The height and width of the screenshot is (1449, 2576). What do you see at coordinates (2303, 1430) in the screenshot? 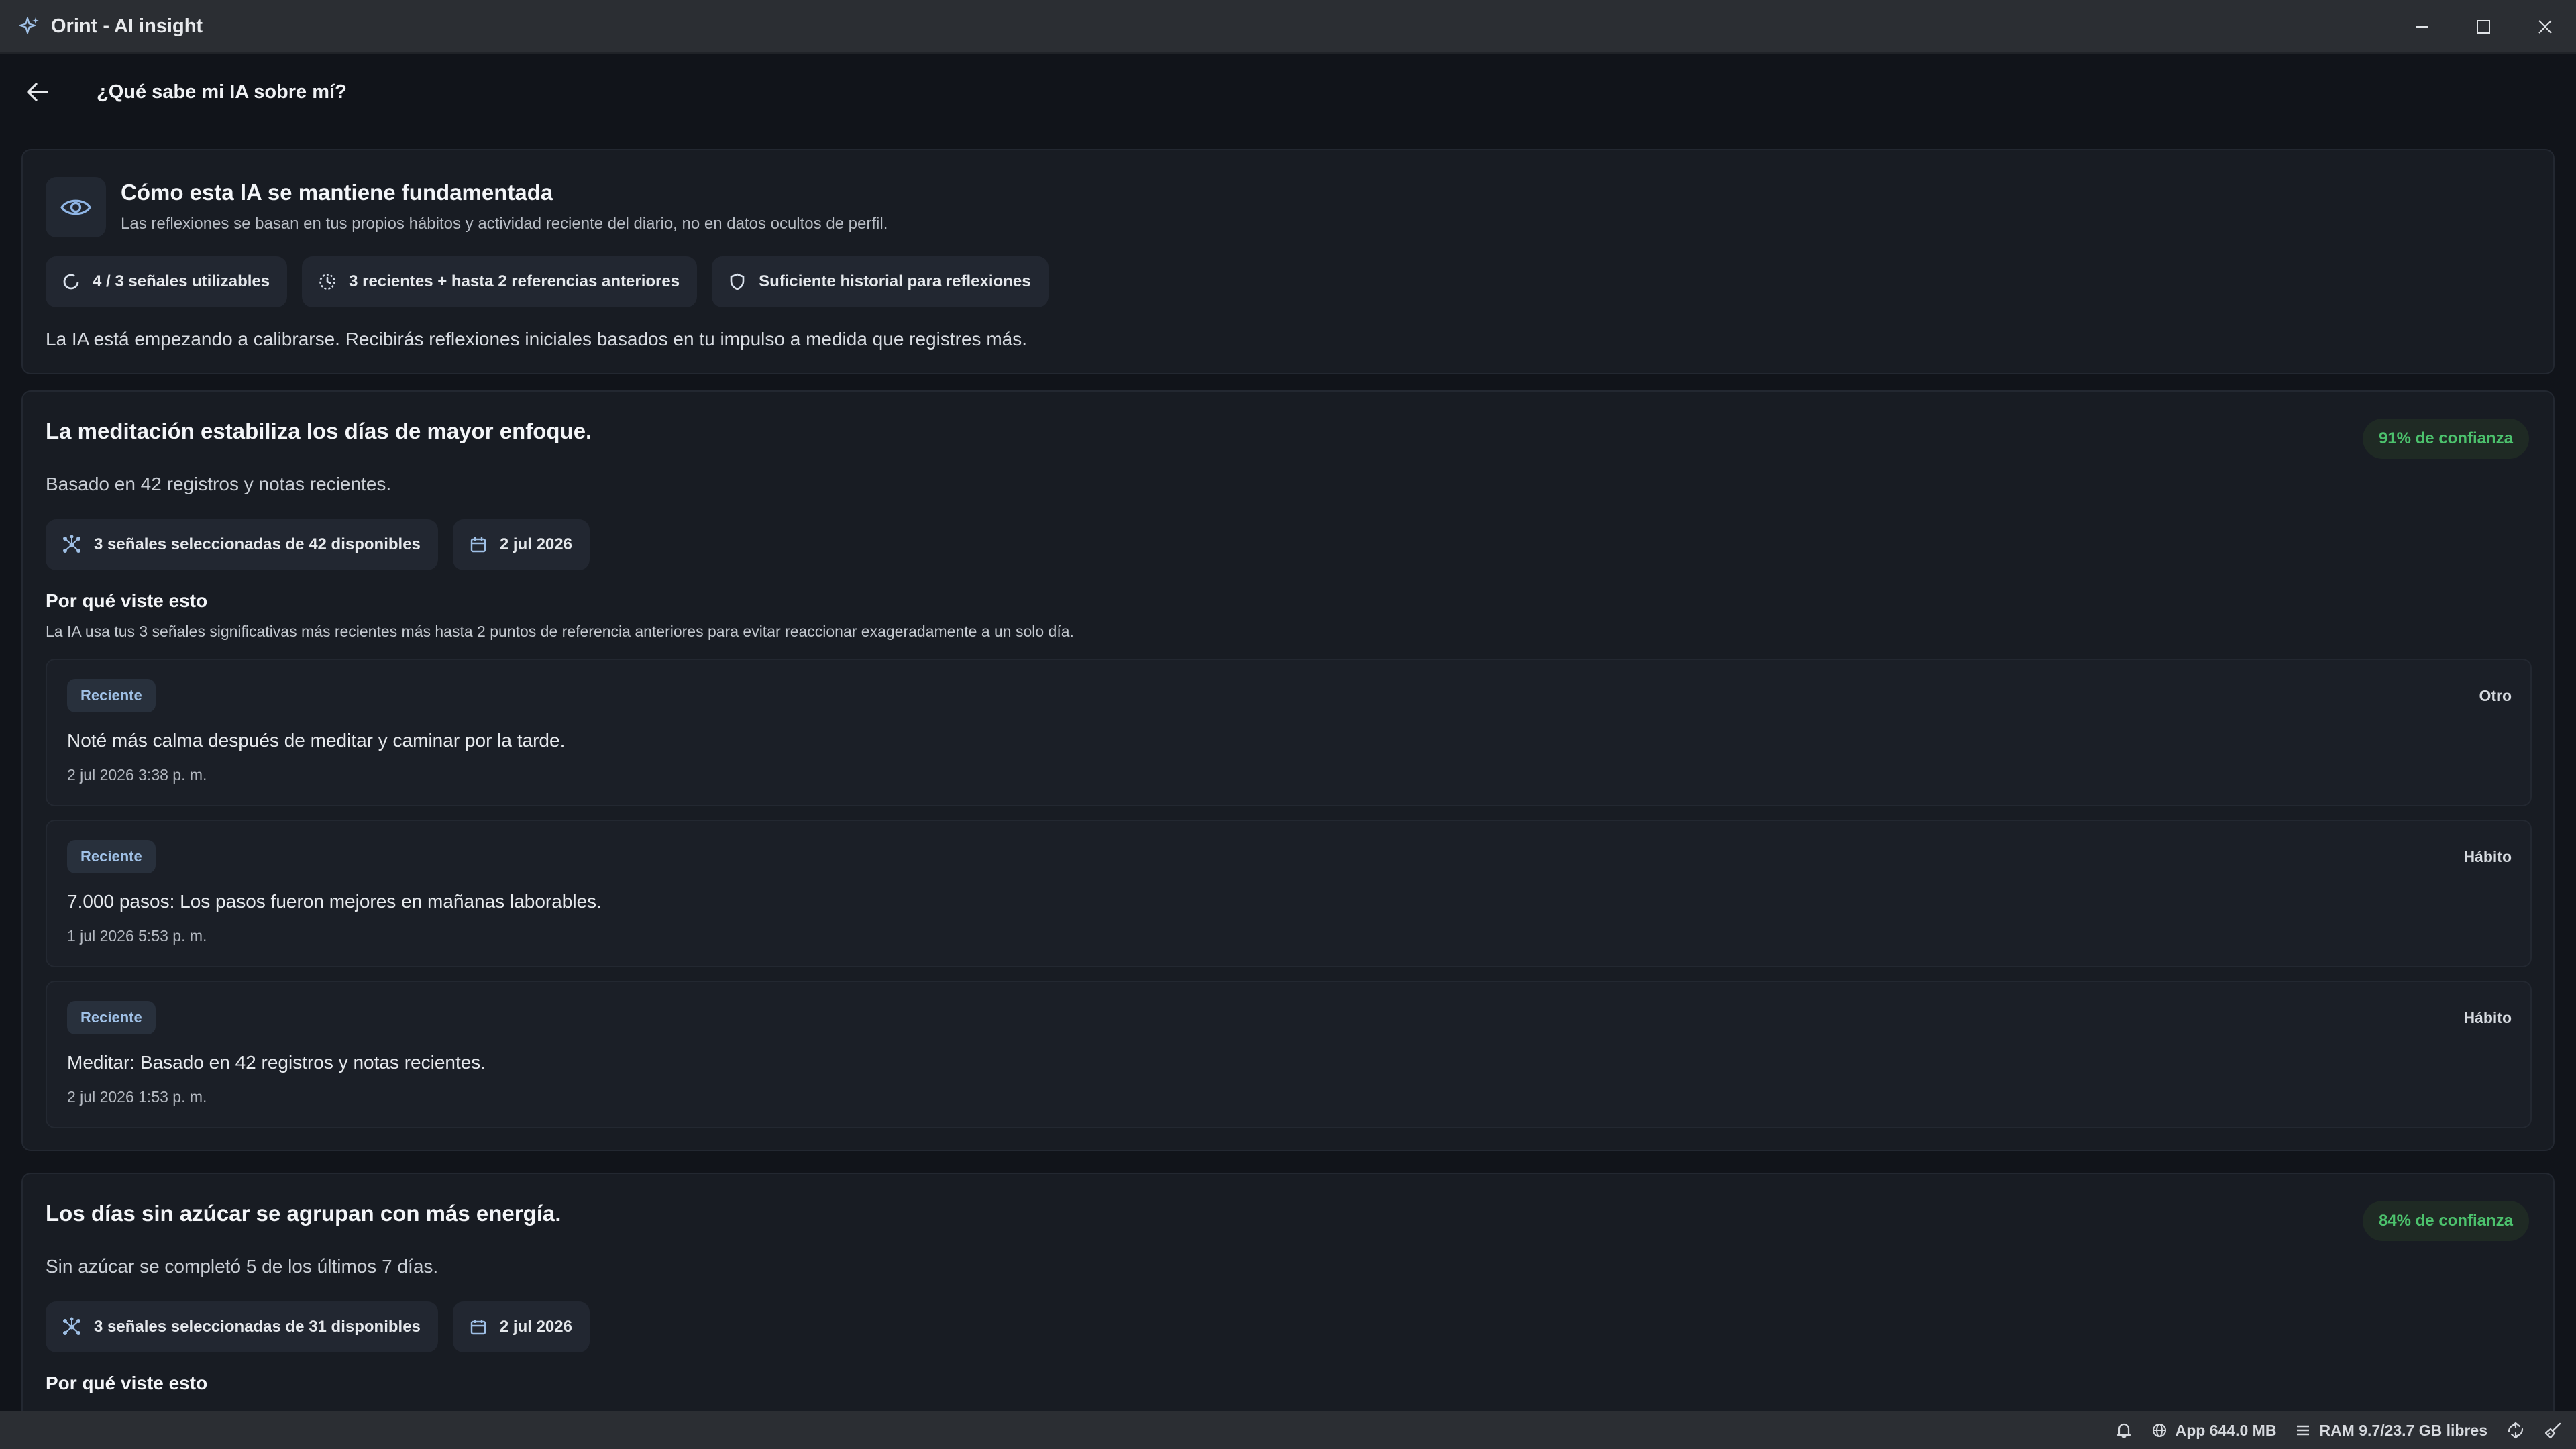
I see `memory-icon` at bounding box center [2303, 1430].